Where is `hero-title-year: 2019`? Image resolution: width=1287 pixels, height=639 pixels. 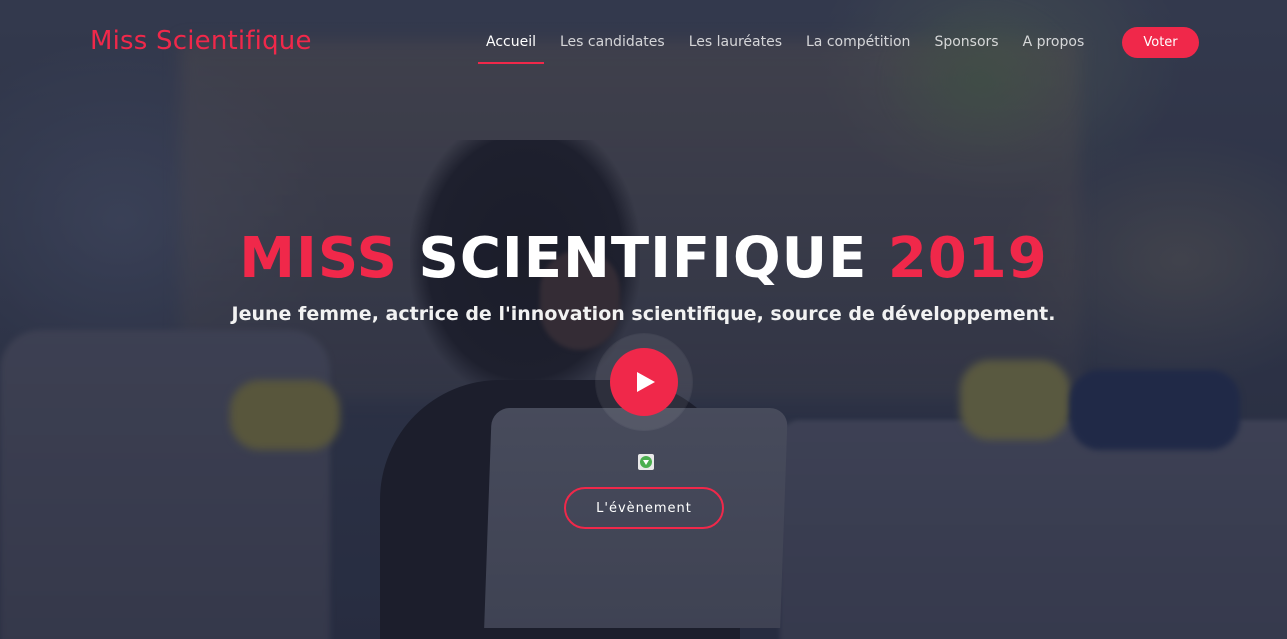 hero-title-year: 2019 is located at coordinates (967, 258).